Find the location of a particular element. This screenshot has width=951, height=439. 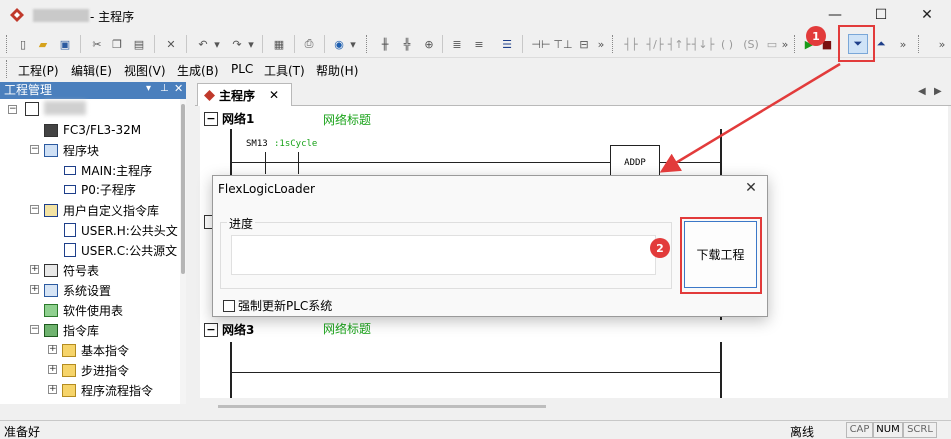

download-button-highlight is located at coordinates (721, 255).